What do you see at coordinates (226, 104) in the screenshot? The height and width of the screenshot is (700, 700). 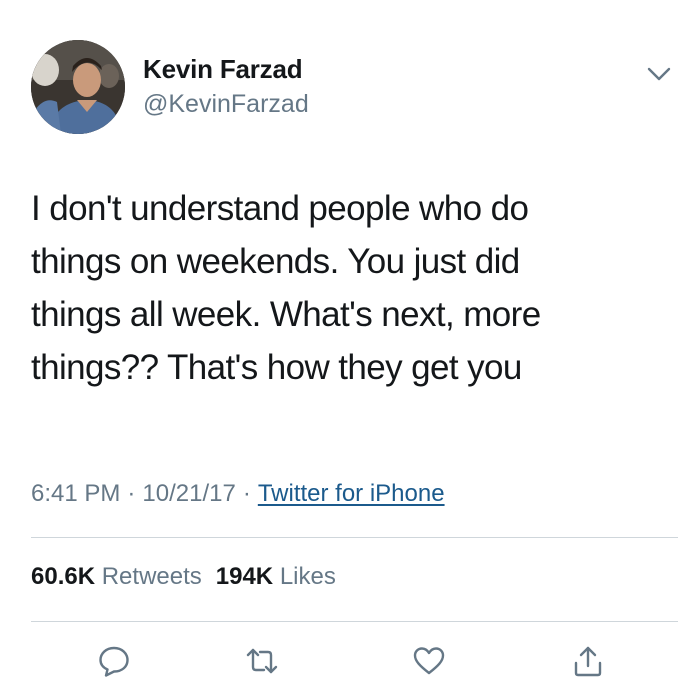 I see `author-handle: @KevinFarzad` at bounding box center [226, 104].